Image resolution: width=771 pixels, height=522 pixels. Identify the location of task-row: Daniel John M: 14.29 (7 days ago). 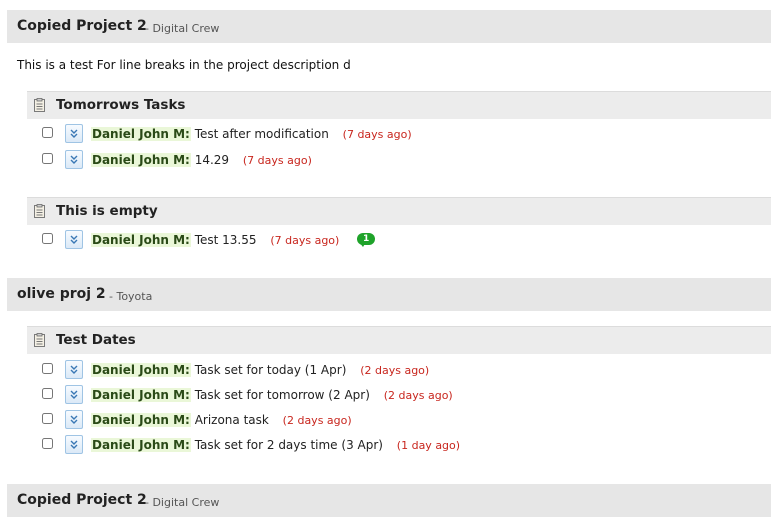
(392, 161).